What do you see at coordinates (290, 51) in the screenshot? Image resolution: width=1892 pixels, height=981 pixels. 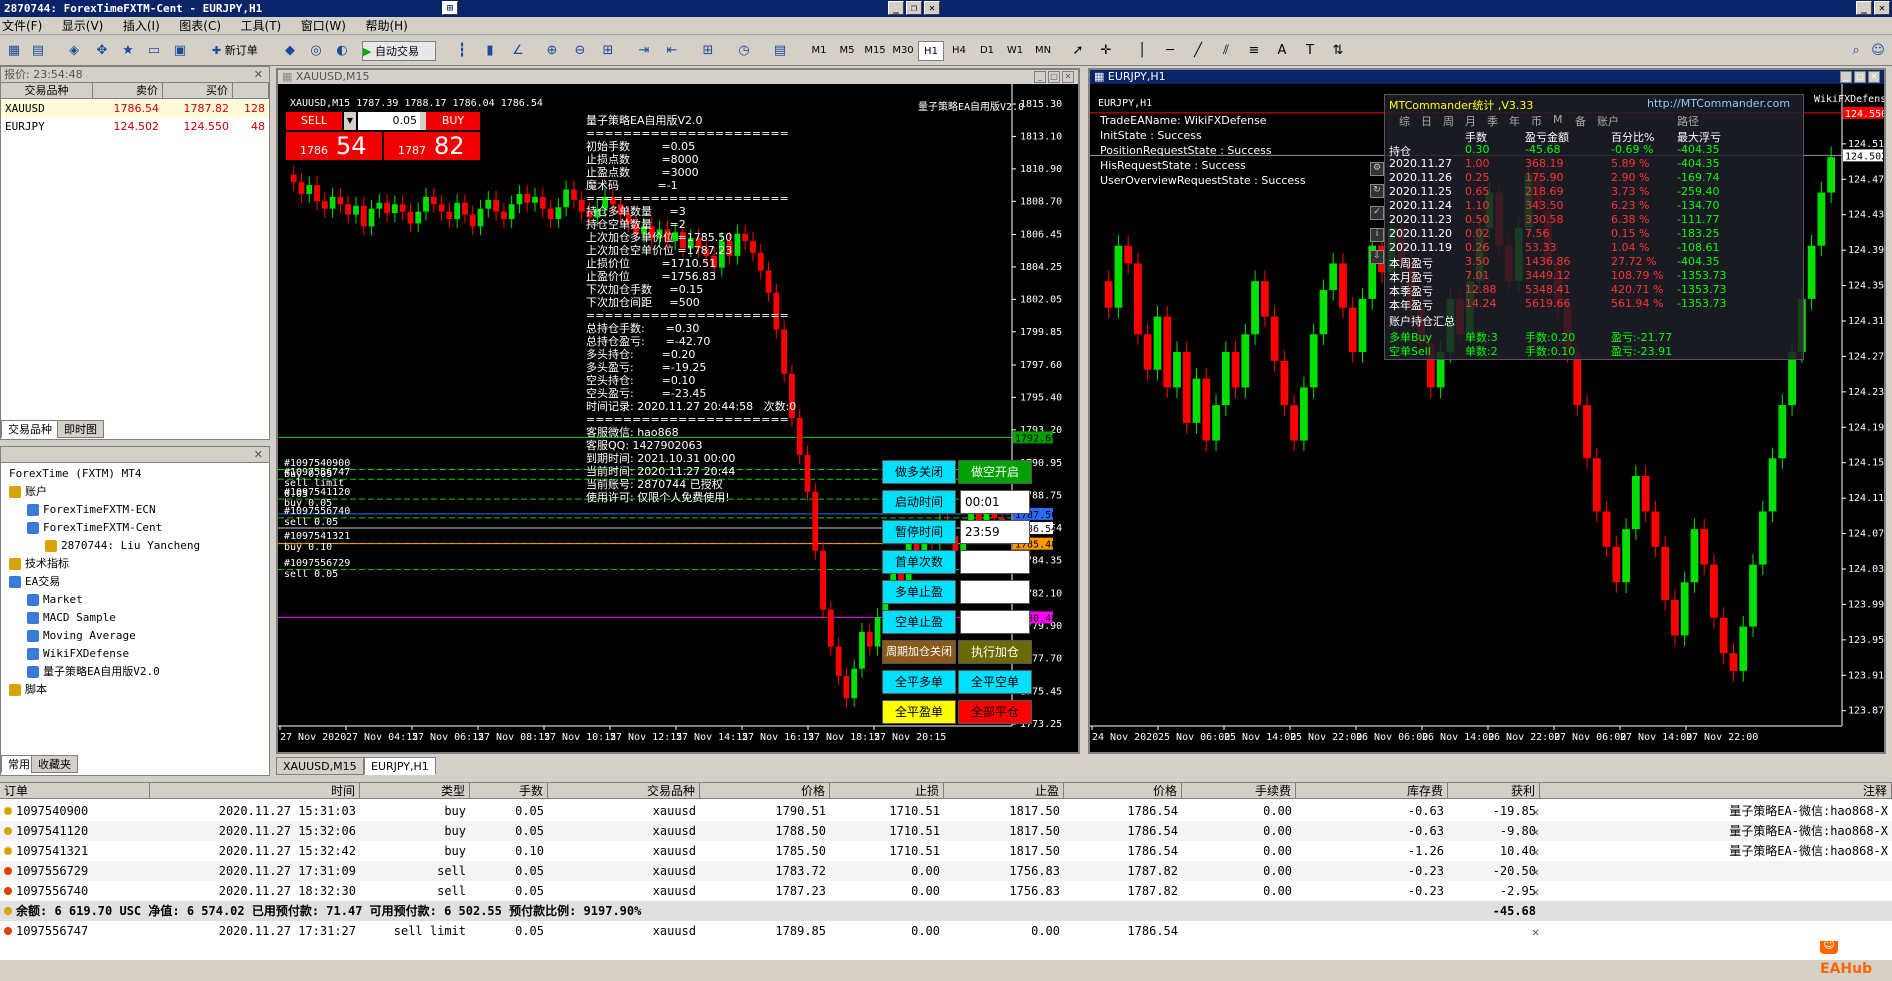 I see `metaeditor-icon: ◆` at bounding box center [290, 51].